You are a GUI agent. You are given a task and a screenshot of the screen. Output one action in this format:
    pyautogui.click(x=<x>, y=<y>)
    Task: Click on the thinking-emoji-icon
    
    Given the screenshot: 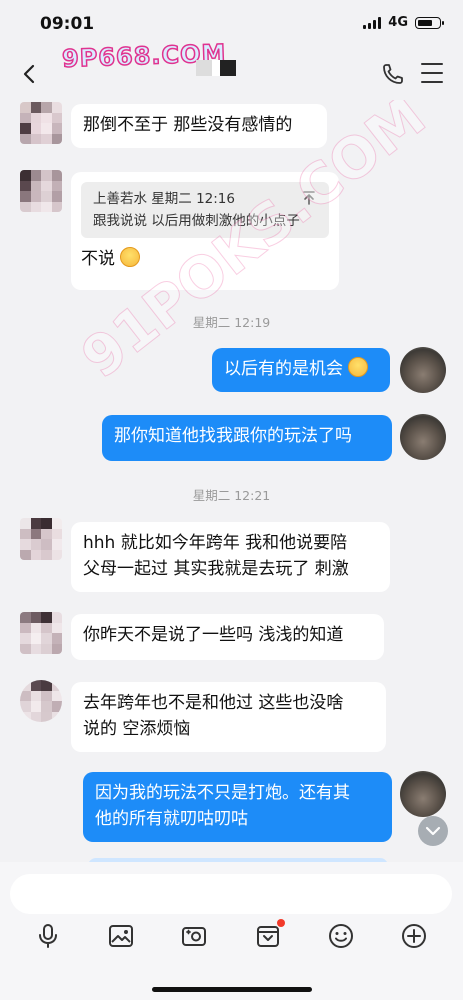 What is the action you would take?
    pyautogui.click(x=358, y=367)
    